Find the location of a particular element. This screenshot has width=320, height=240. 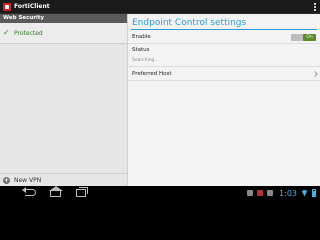

web-security-status-item: ✓ Protected is located at coordinates (63, 33).